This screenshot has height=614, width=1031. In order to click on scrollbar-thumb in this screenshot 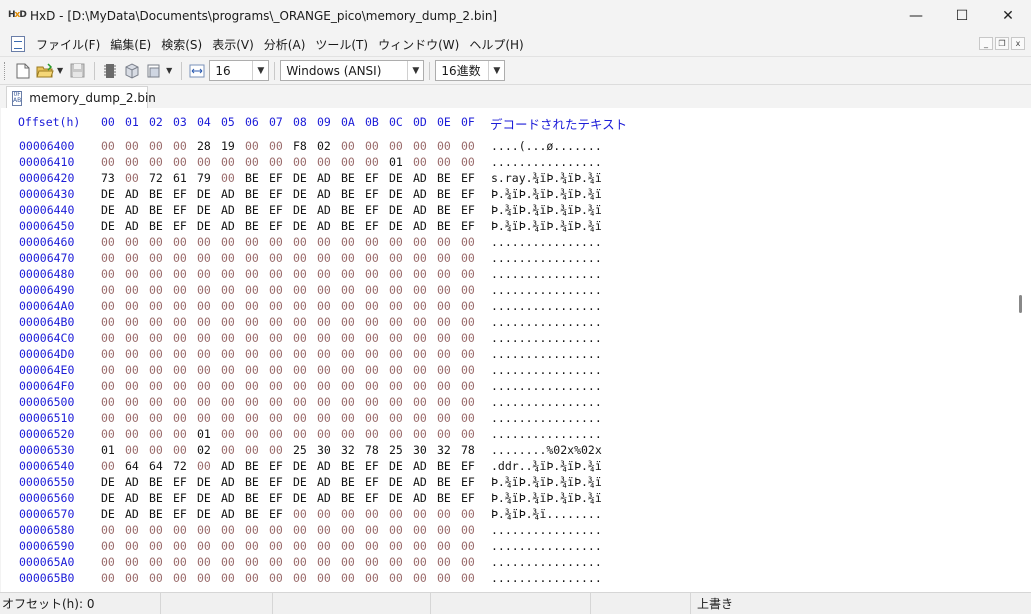, I will do `click(1020, 304)`.